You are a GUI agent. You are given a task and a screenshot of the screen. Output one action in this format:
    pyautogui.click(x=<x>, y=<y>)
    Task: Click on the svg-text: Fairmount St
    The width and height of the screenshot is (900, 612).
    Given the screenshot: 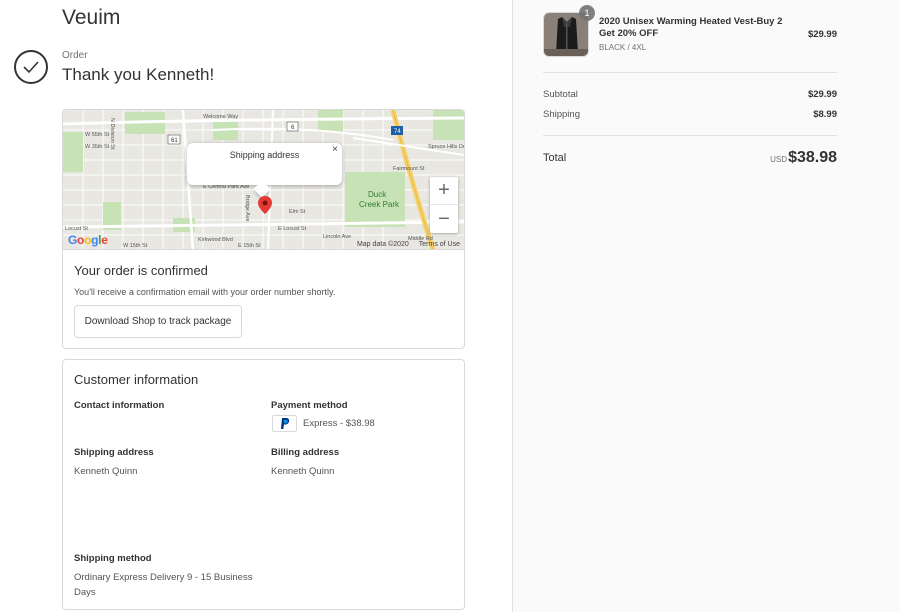 What is the action you would take?
    pyautogui.click(x=409, y=169)
    